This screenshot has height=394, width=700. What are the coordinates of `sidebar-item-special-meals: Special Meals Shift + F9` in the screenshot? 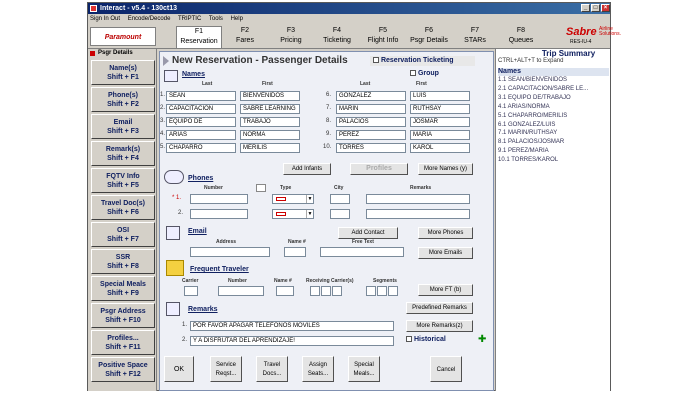 It's located at (123, 288).